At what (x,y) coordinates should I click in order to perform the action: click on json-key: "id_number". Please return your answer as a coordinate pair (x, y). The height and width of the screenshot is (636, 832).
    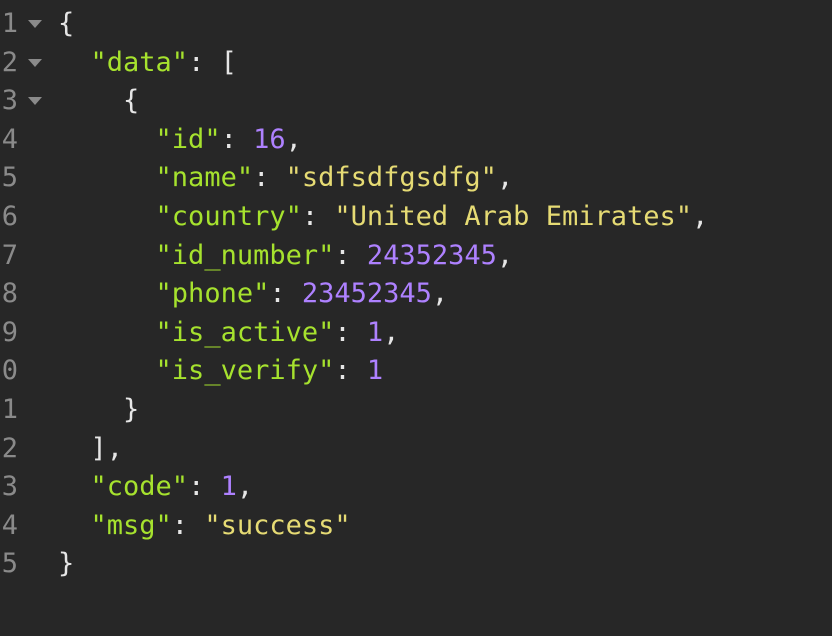
    Looking at the image, I should click on (245, 255).